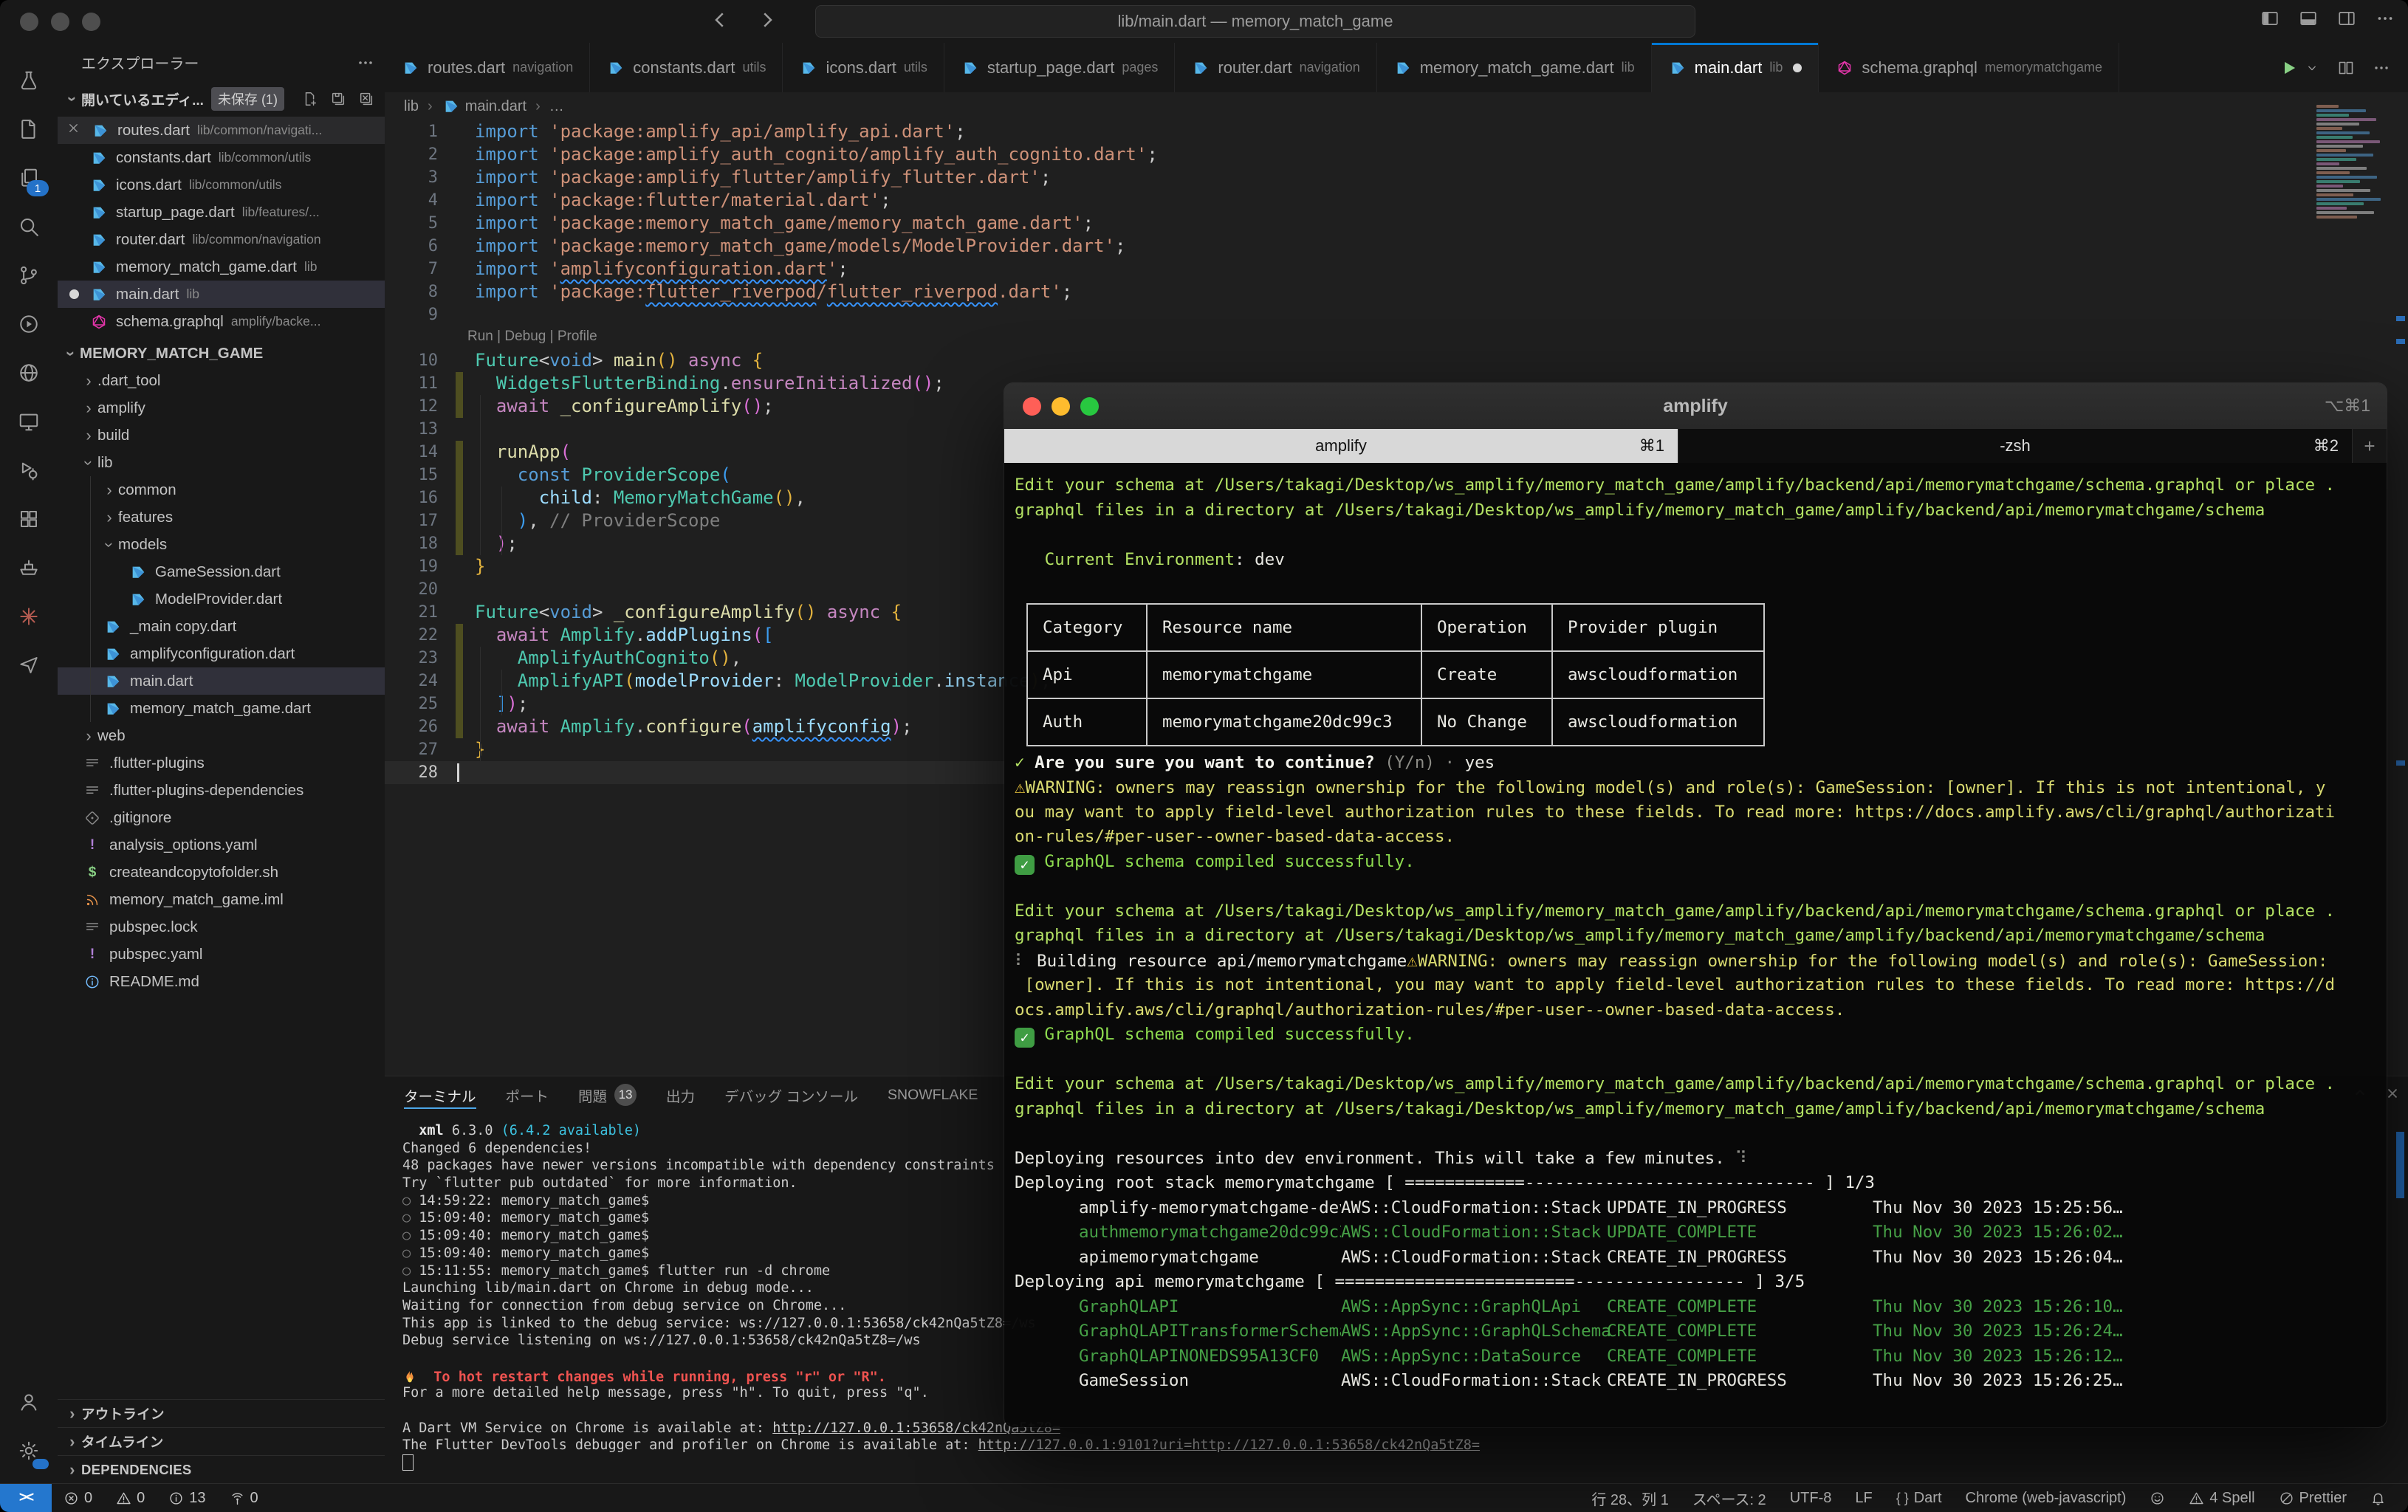 The width and height of the screenshot is (2408, 1512). Describe the element at coordinates (221, 653) in the screenshot. I see `tree-item-amplifyconfiguration.dart: amplifyconfiguration.dart` at that location.